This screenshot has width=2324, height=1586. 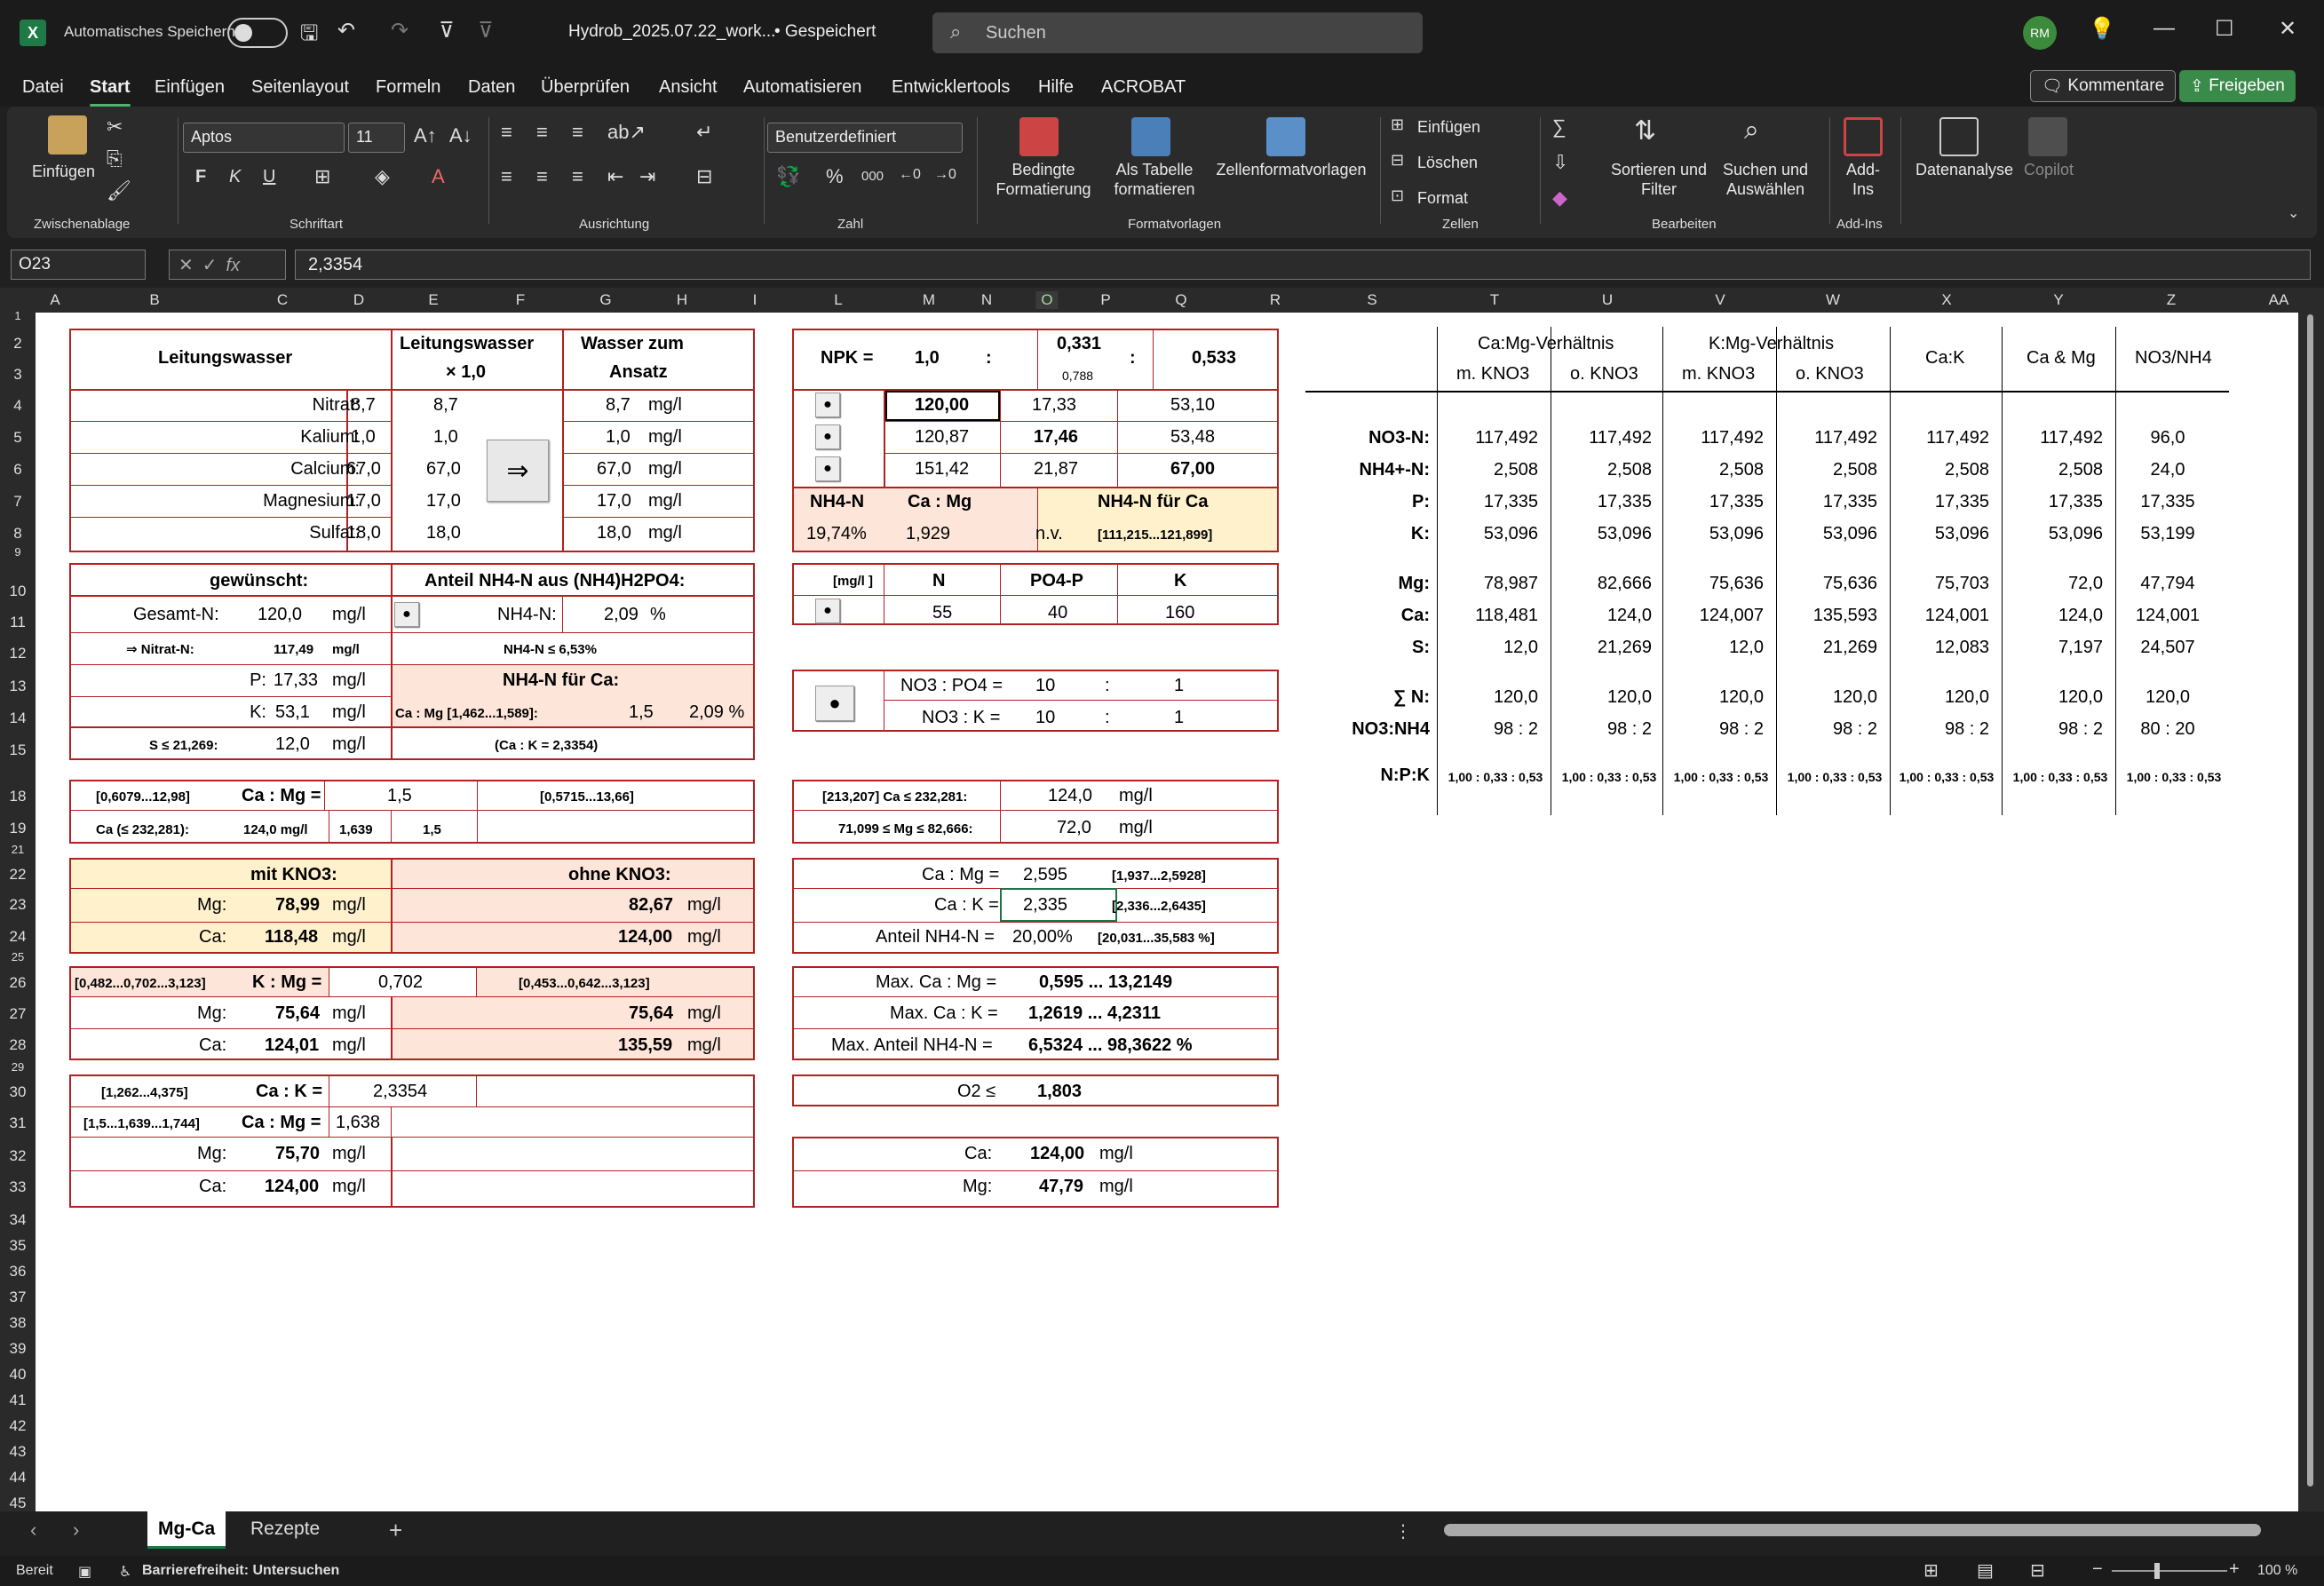 I want to click on zoom-out-icon: −, so click(x=2098, y=1570).